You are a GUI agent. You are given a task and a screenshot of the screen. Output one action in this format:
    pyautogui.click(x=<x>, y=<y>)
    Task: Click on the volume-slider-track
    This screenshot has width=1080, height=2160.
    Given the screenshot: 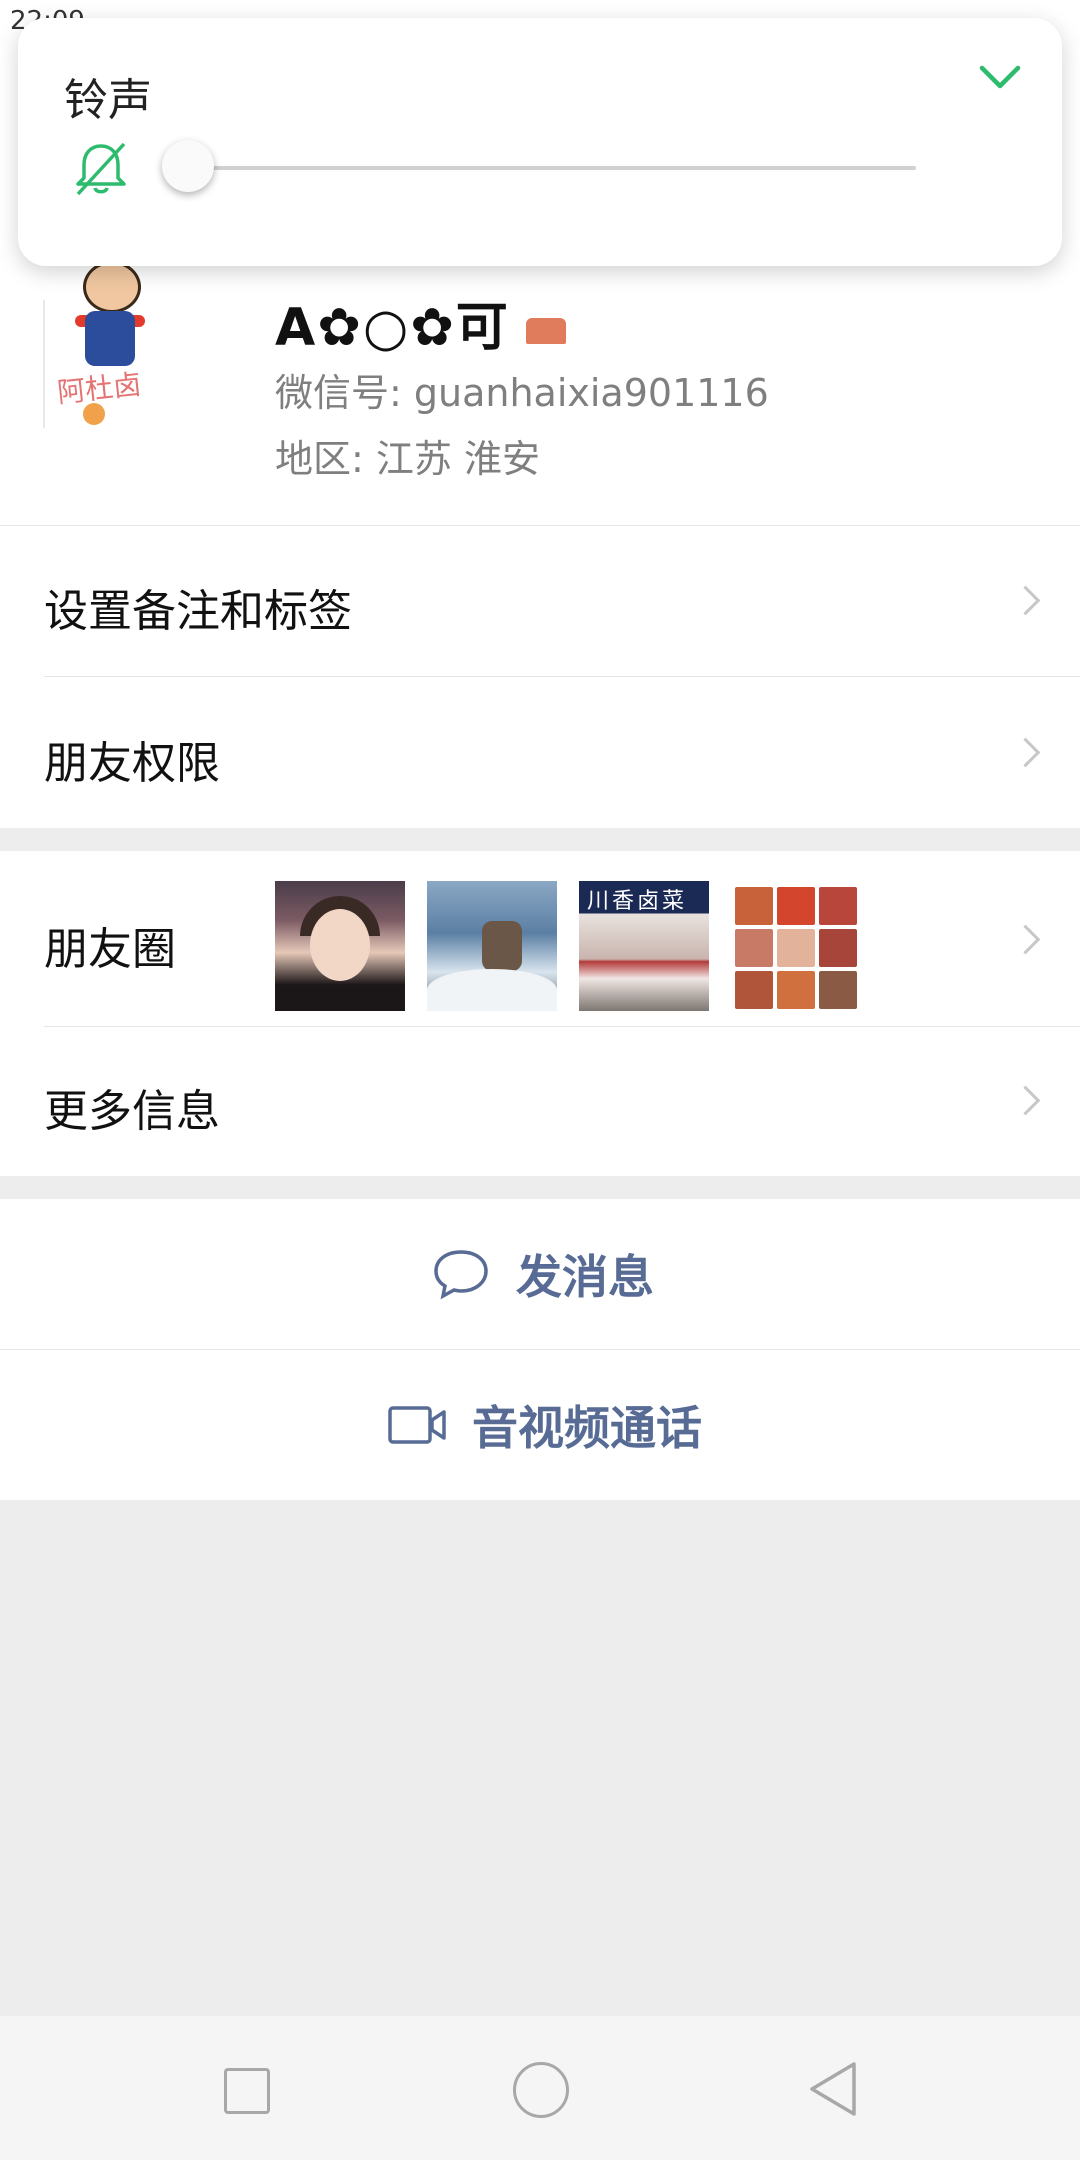 What is the action you would take?
    pyautogui.click(x=552, y=168)
    